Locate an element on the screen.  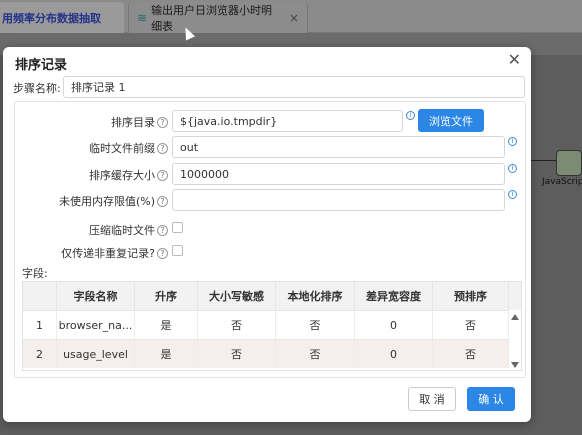
scroll-up-icon is located at coordinates (515, 317).